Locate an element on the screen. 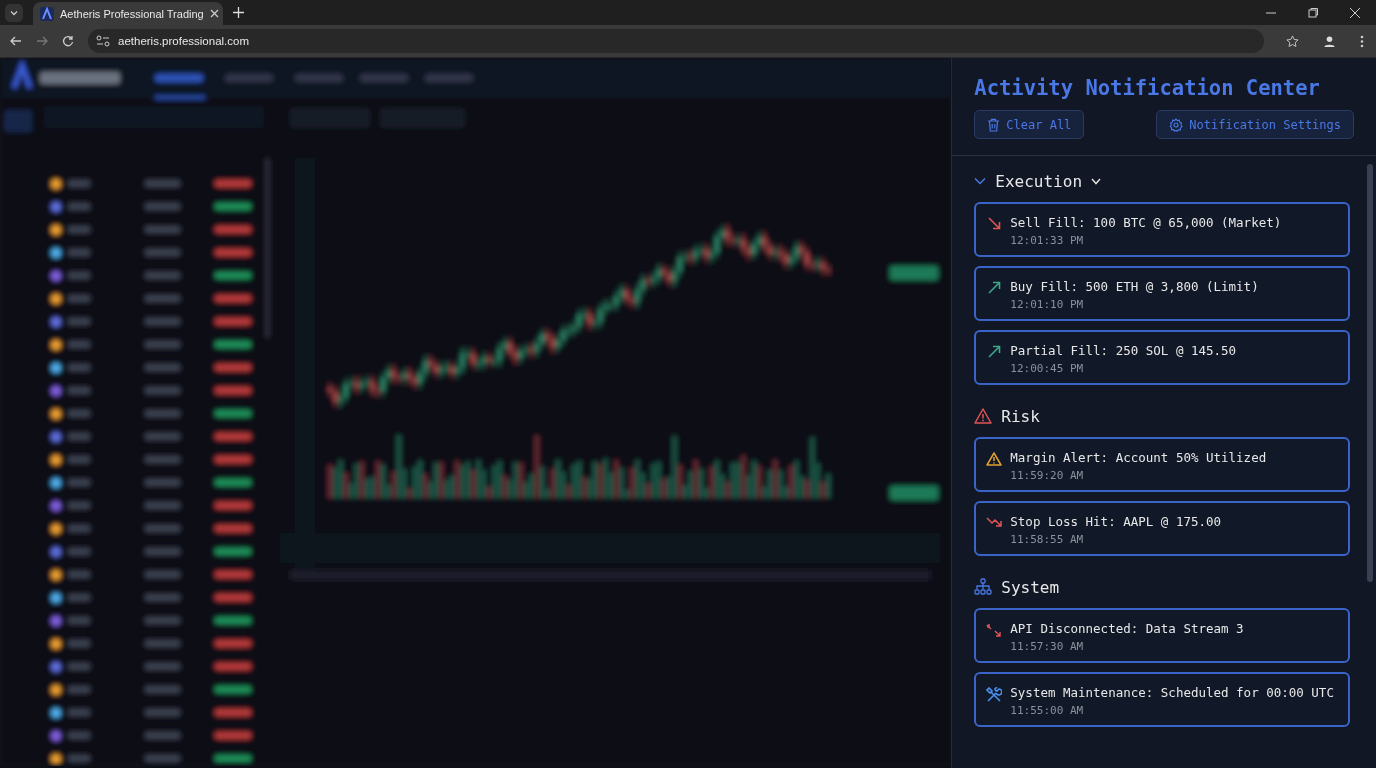  address-field: aetheris.professional.com is located at coordinates (676, 41).